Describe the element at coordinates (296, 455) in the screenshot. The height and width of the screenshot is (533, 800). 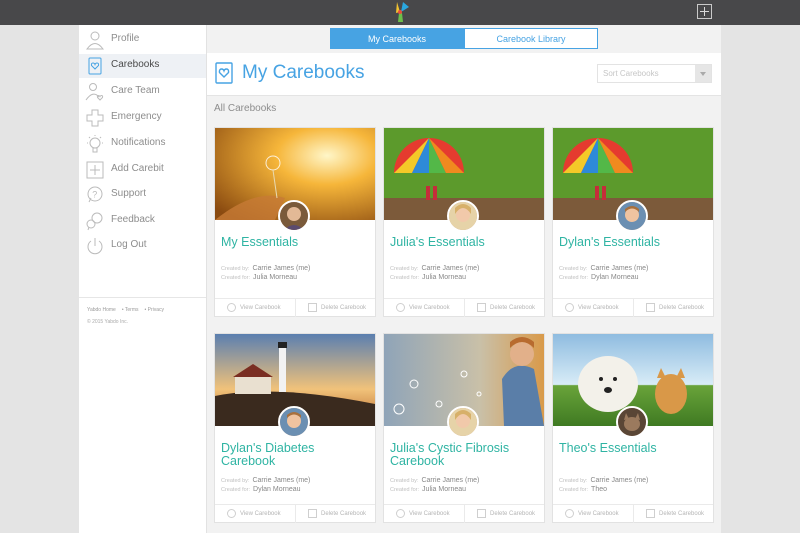
I see `card-title: Dylan's Diabetes Carebook` at that location.